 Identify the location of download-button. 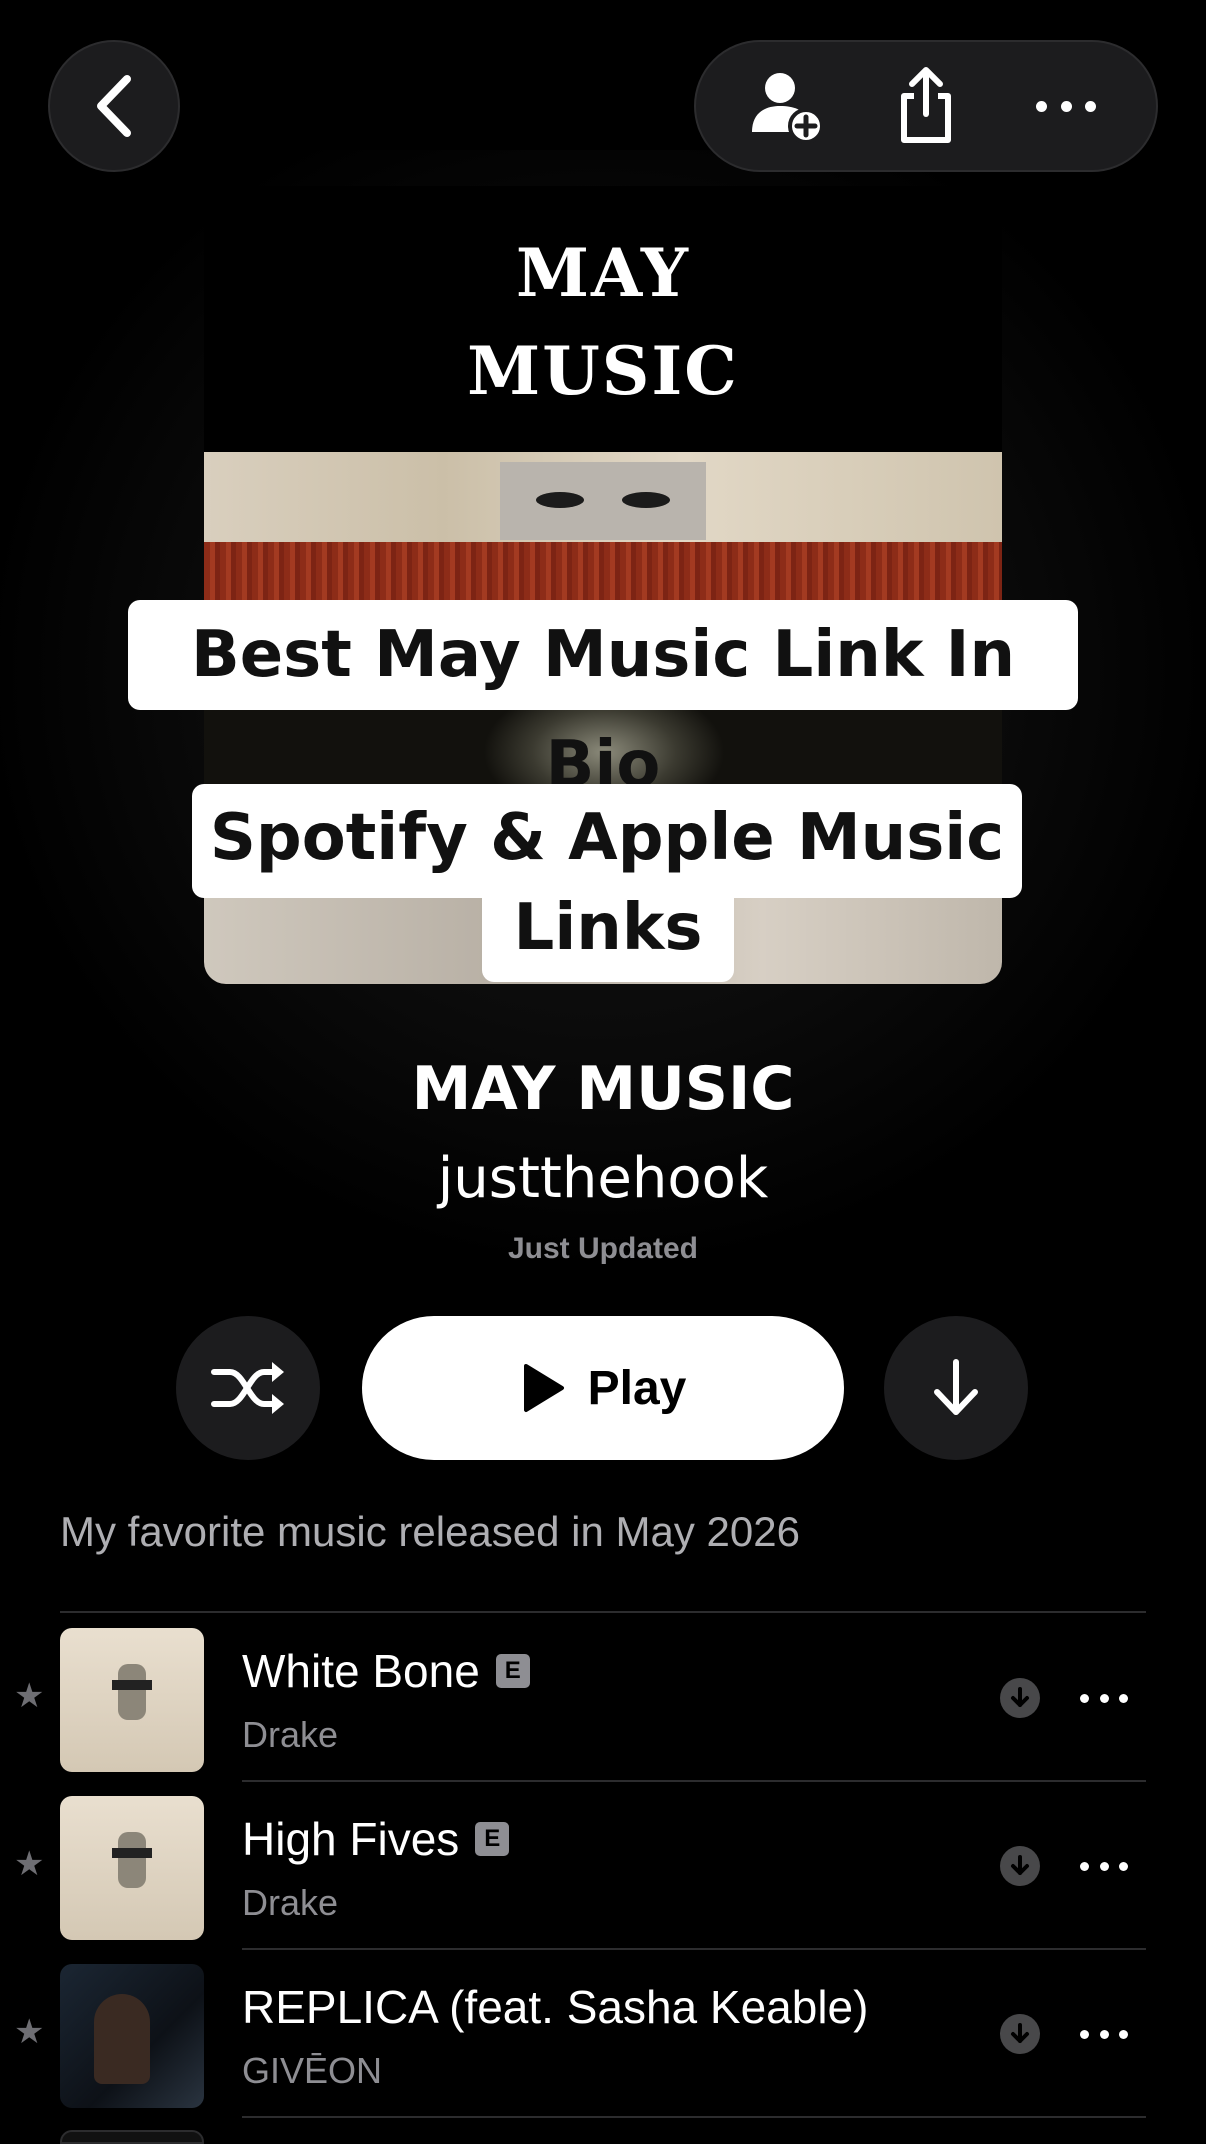
(956, 1388).